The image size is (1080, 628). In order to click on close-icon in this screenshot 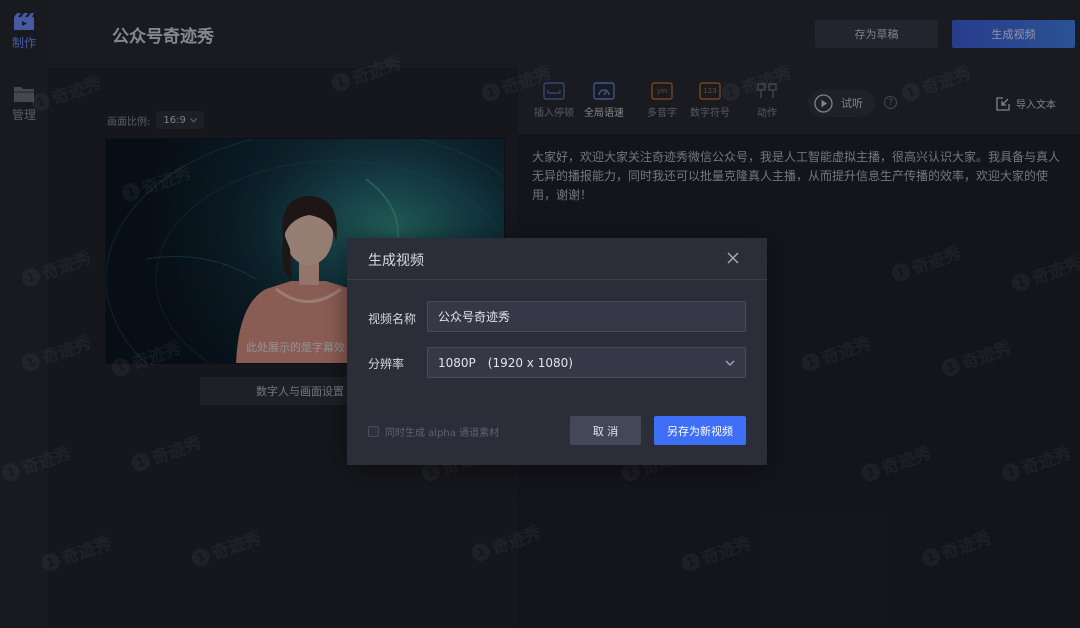, I will do `click(733, 258)`.